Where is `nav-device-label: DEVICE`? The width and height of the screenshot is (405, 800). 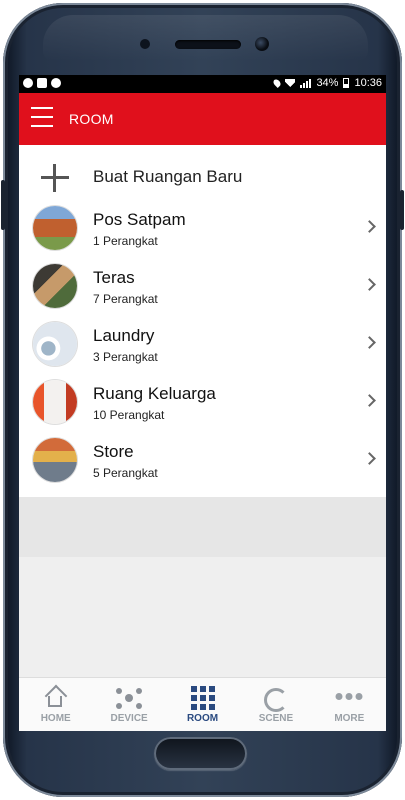
nav-device-label: DEVICE is located at coordinates (129, 718).